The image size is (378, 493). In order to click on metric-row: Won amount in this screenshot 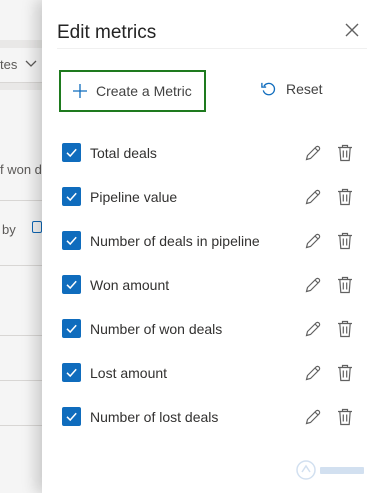, I will do `click(212, 286)`.